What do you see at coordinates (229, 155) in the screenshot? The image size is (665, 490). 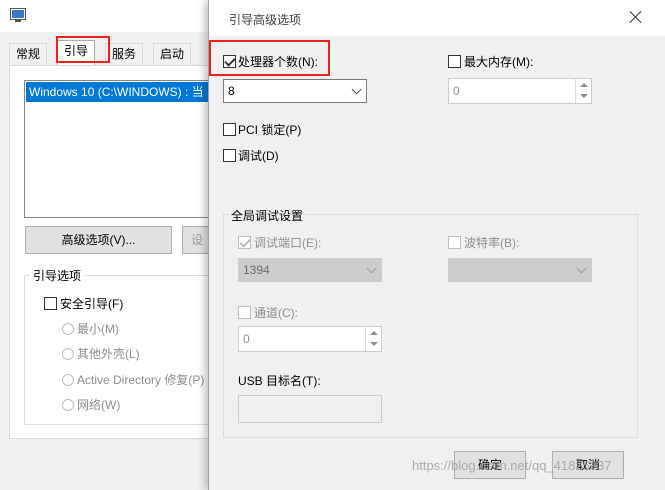 I see `debug-checkbox` at bounding box center [229, 155].